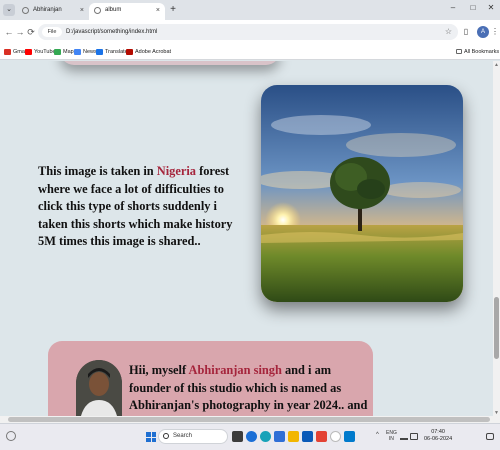  I want to click on bookmark-star-icon: ☆, so click(448, 32).